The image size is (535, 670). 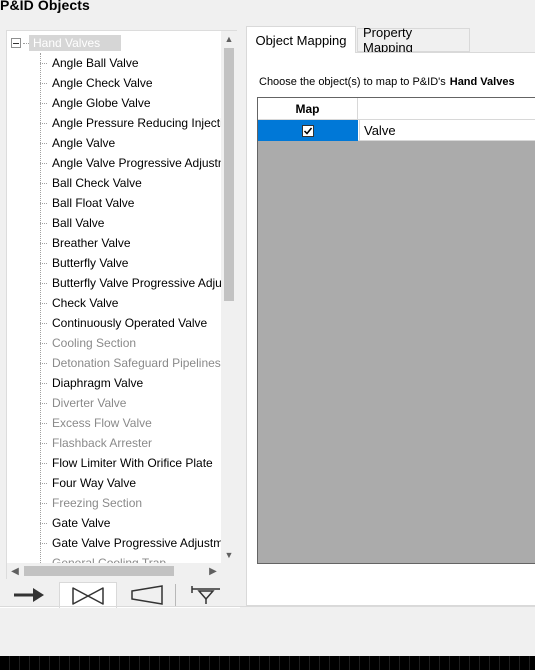 What do you see at coordinates (94, 343) in the screenshot?
I see `tree-item-label: Cooling Section` at bounding box center [94, 343].